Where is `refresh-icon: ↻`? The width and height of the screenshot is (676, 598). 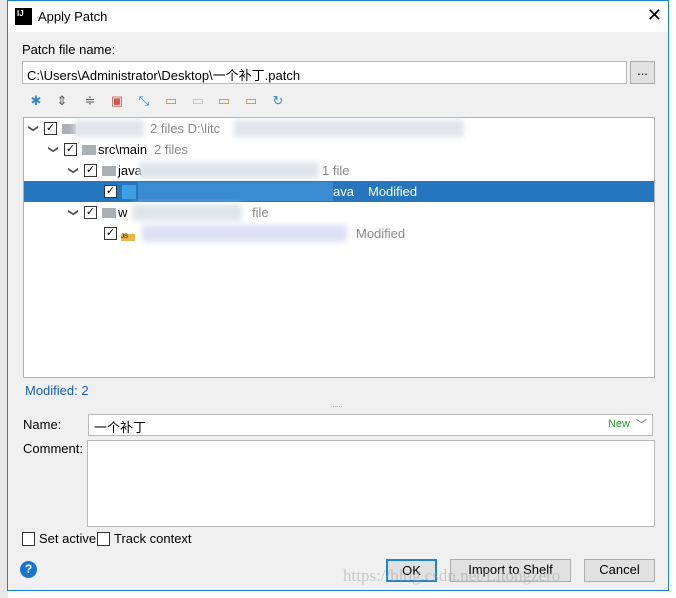
refresh-icon: ↻ is located at coordinates (278, 101).